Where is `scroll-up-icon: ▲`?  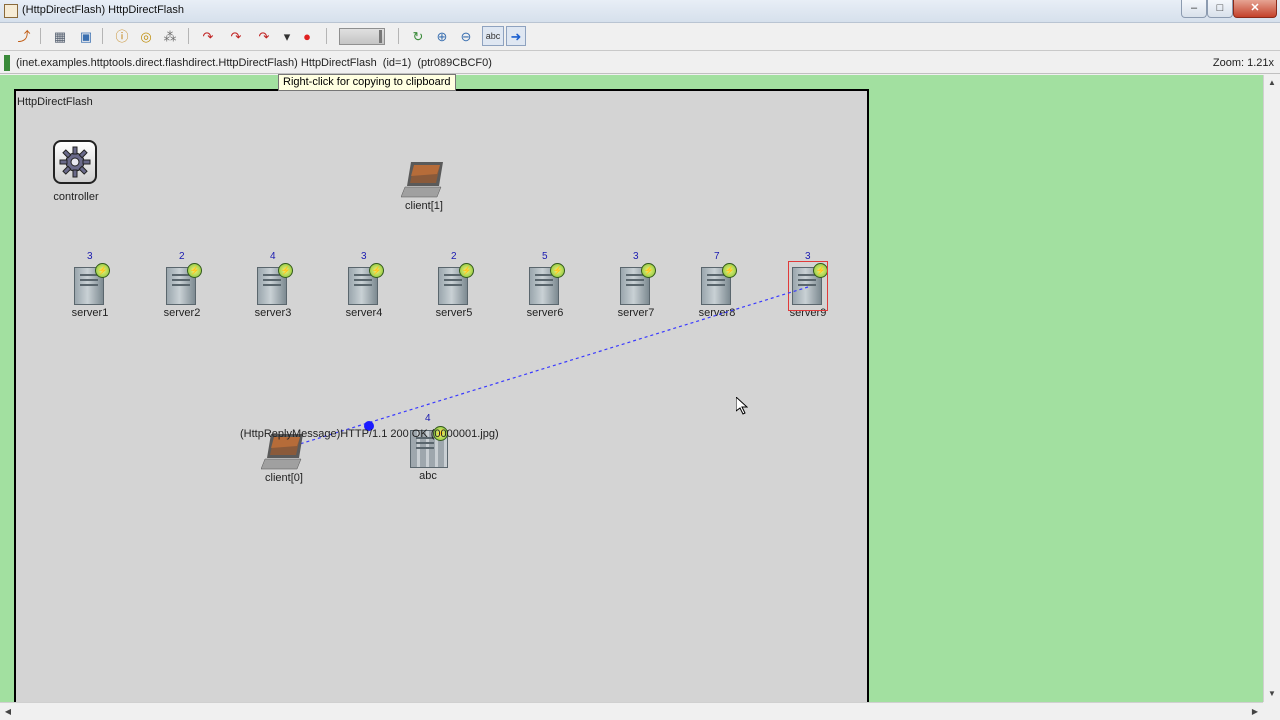 scroll-up-icon: ▲ is located at coordinates (1272, 83).